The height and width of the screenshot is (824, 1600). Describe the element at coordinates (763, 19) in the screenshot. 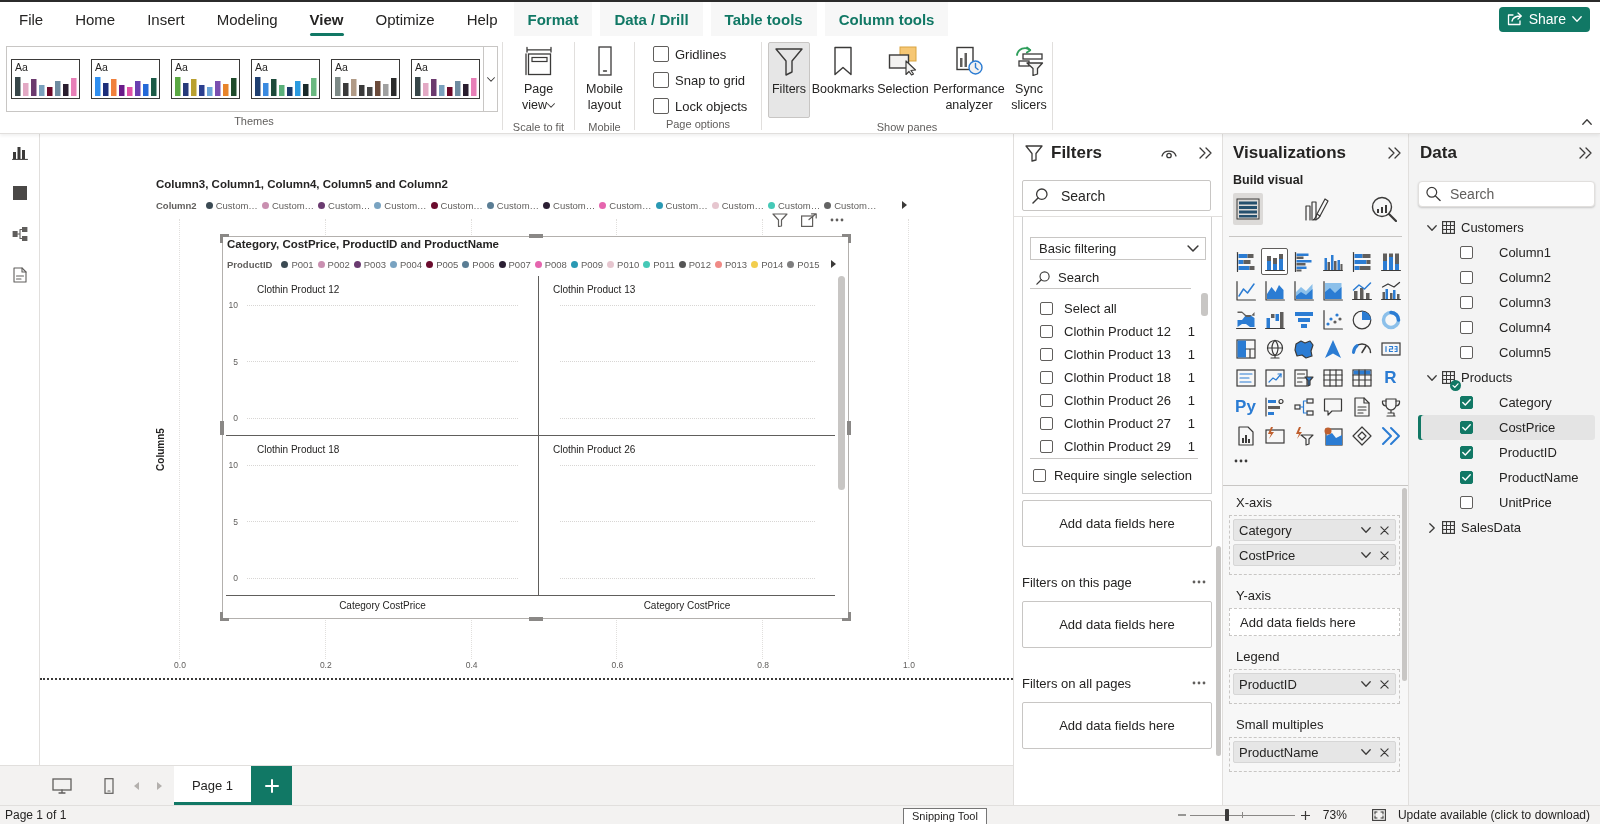

I see `menu-tab: Table tools` at that location.